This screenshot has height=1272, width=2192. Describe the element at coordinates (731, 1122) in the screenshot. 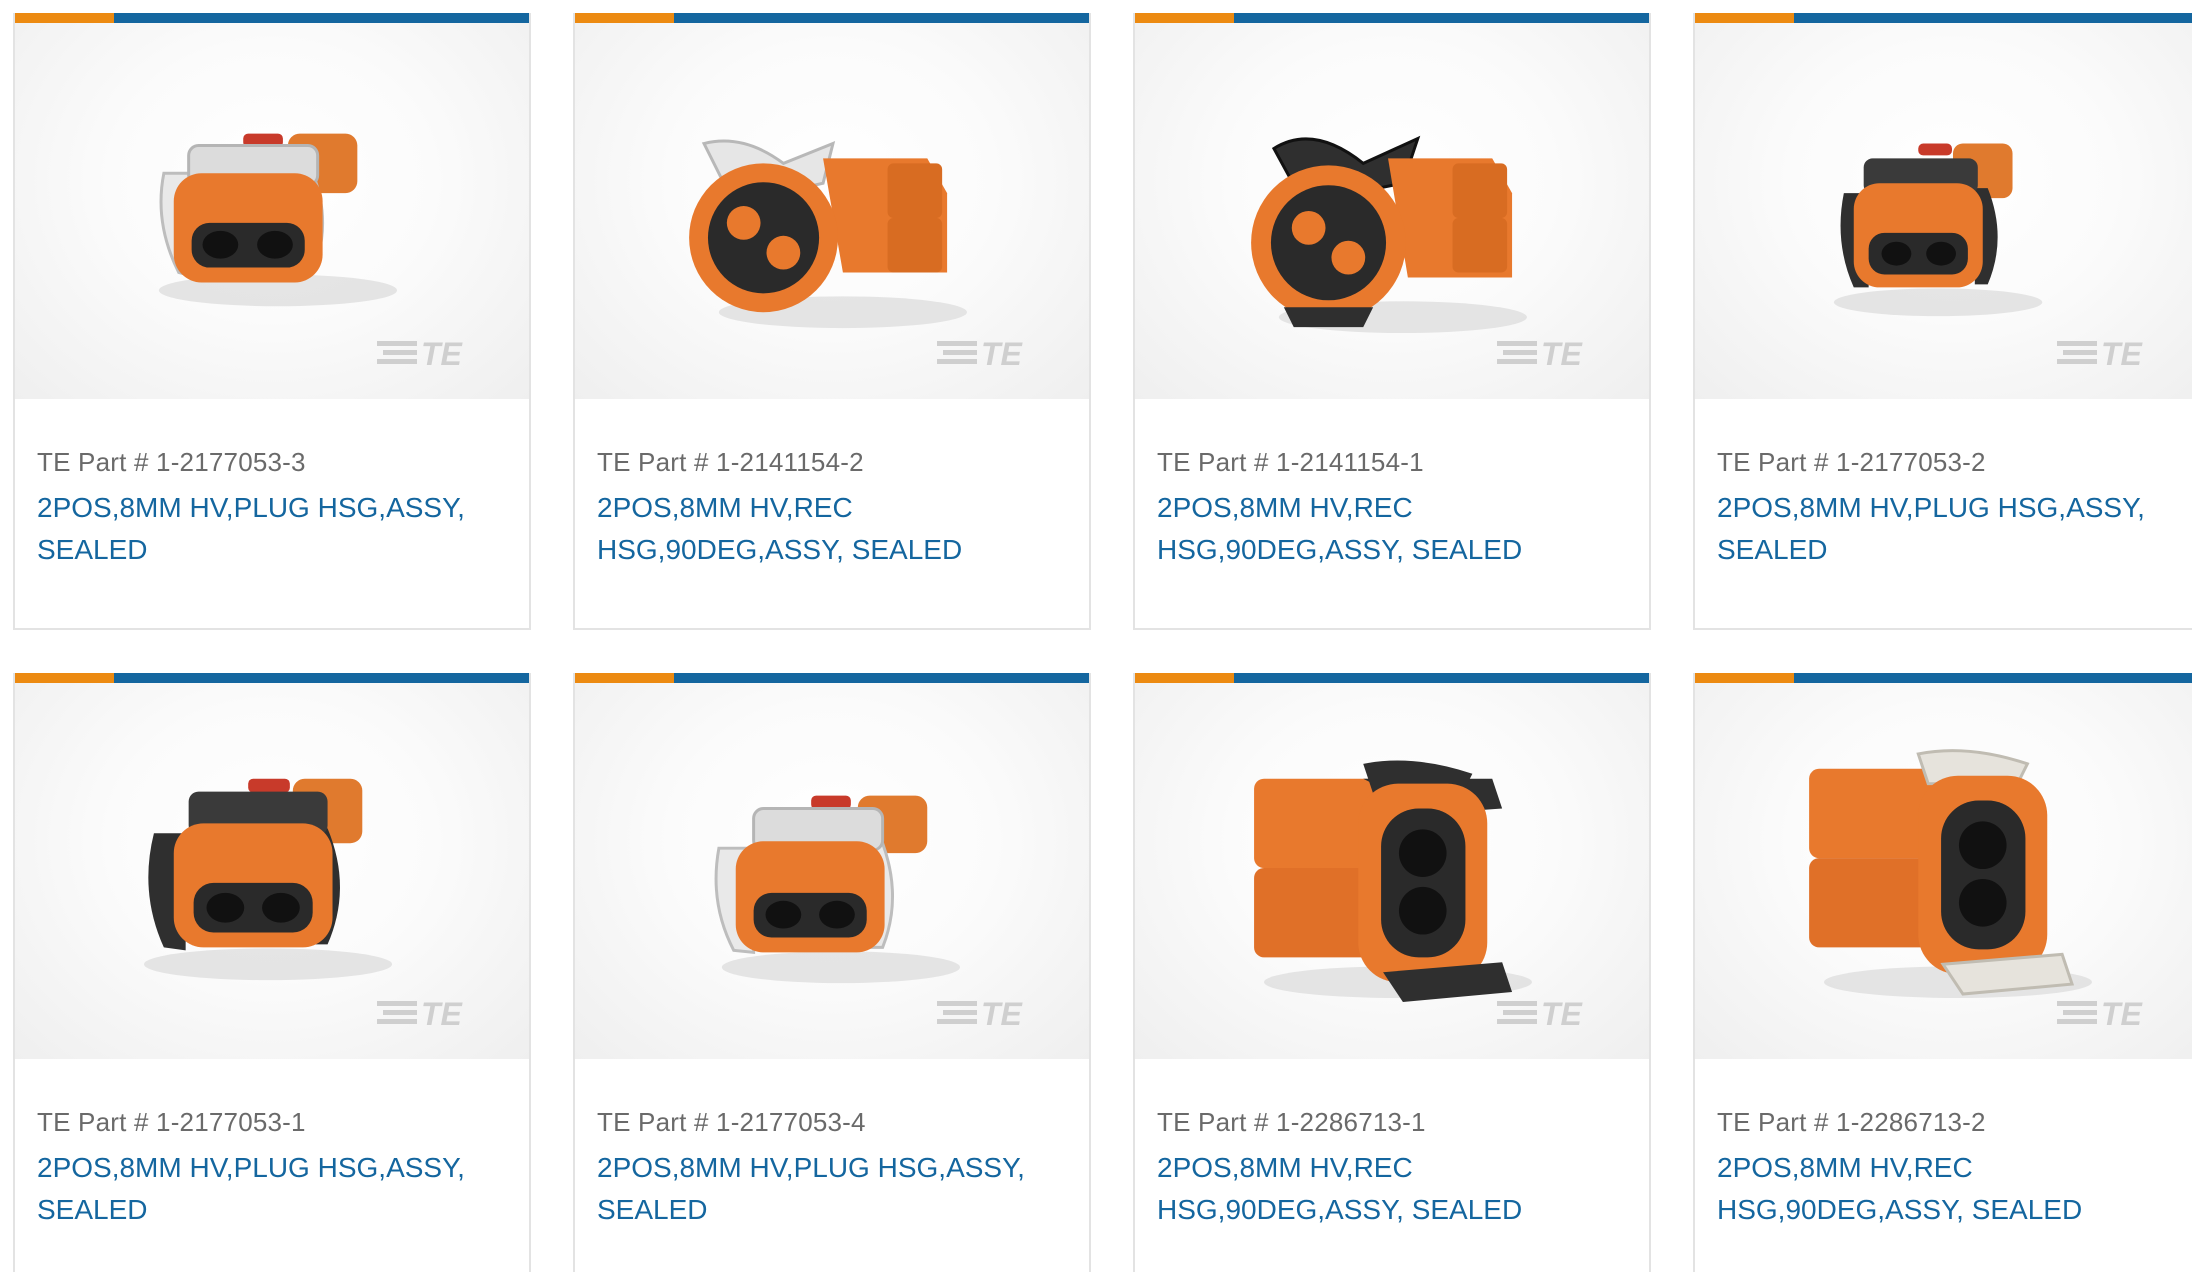

I see `part-number: TE Part # 1-2177053-4` at that location.